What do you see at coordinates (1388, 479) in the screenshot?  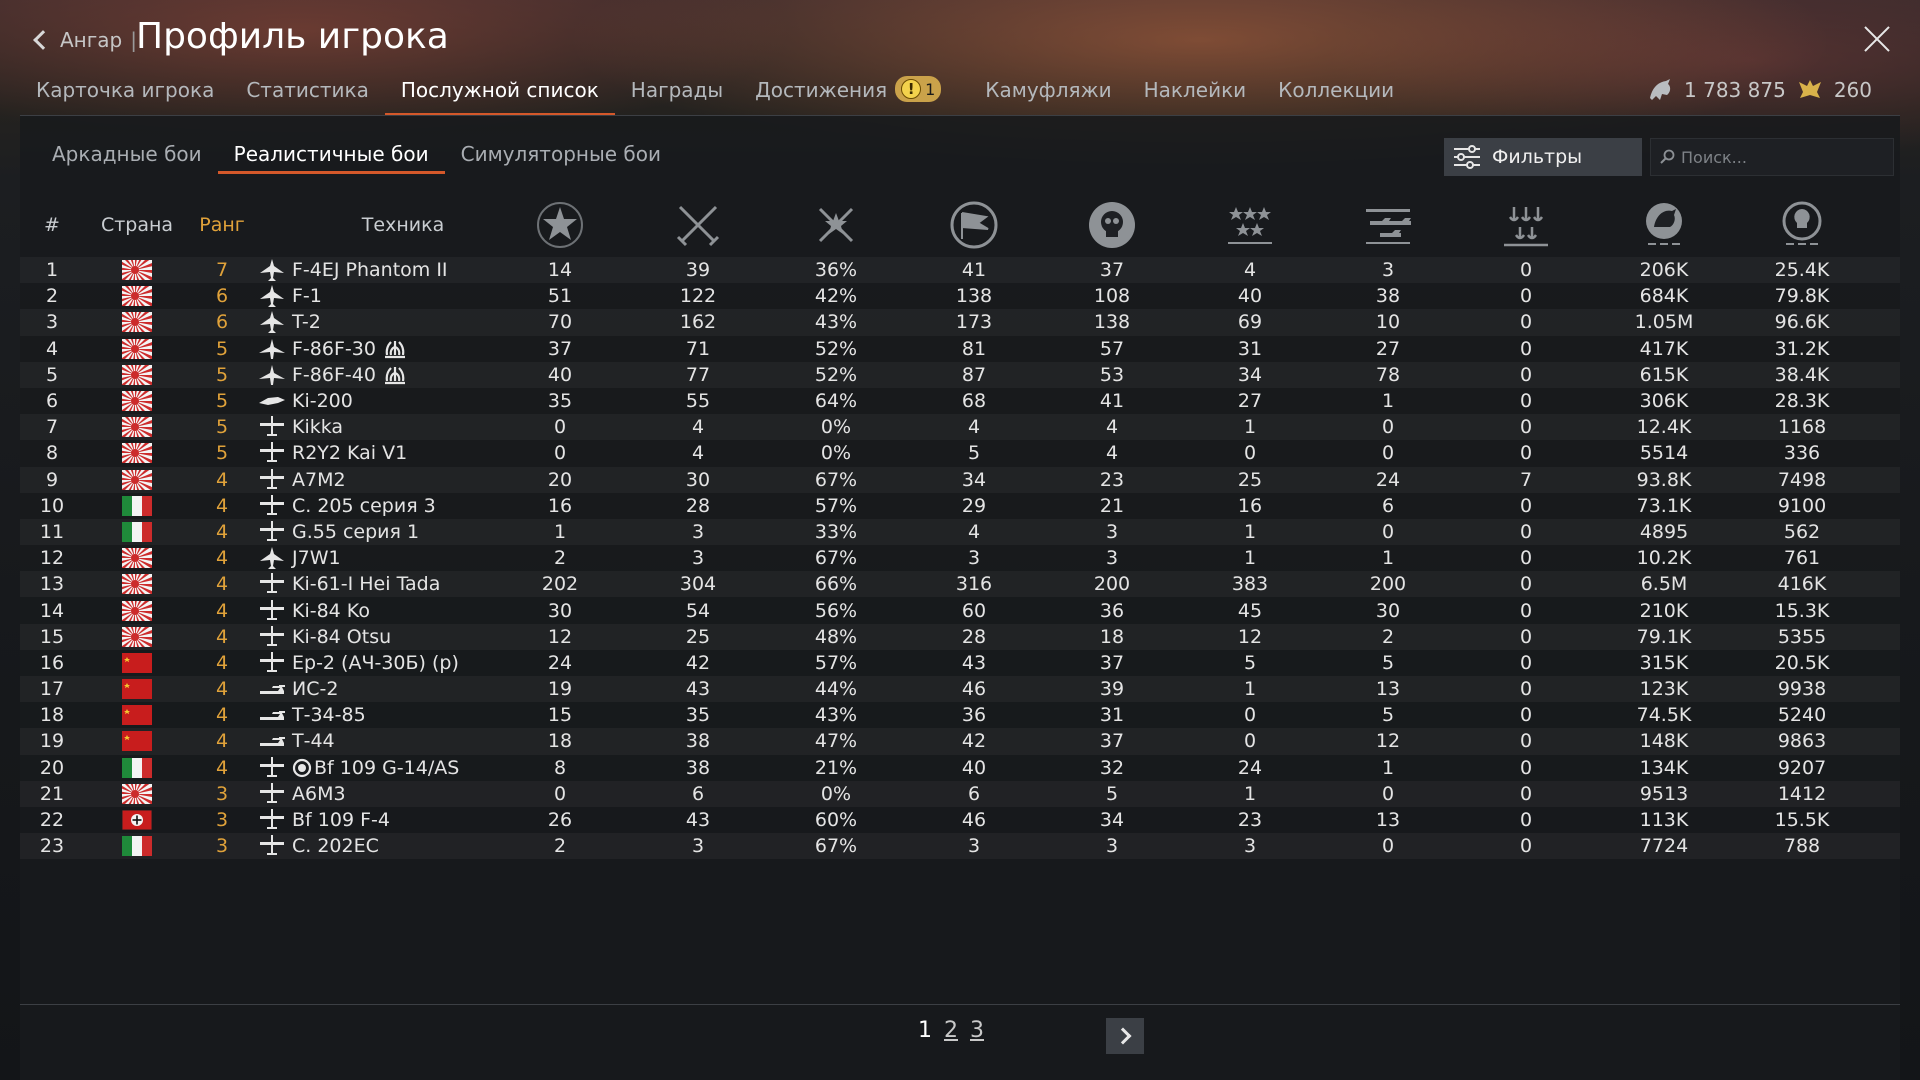 I see `row-stat-ground-kills: 24` at bounding box center [1388, 479].